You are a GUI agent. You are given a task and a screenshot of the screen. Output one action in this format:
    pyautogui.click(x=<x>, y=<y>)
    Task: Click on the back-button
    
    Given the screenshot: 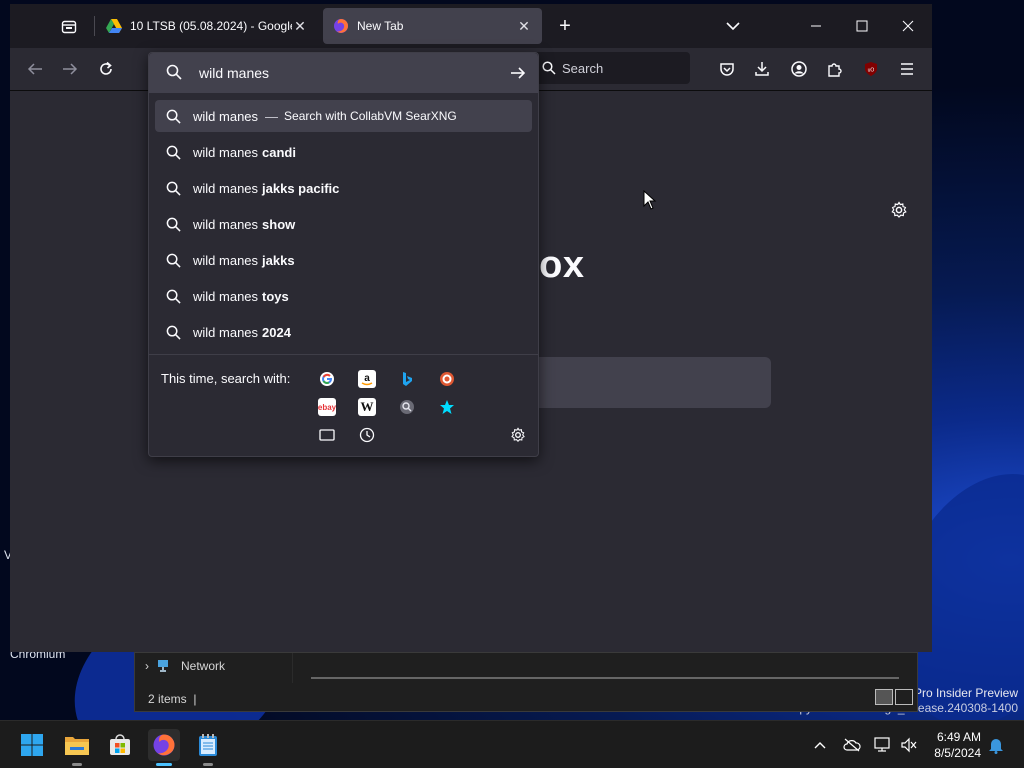 What is the action you would take?
    pyautogui.click(x=35, y=69)
    